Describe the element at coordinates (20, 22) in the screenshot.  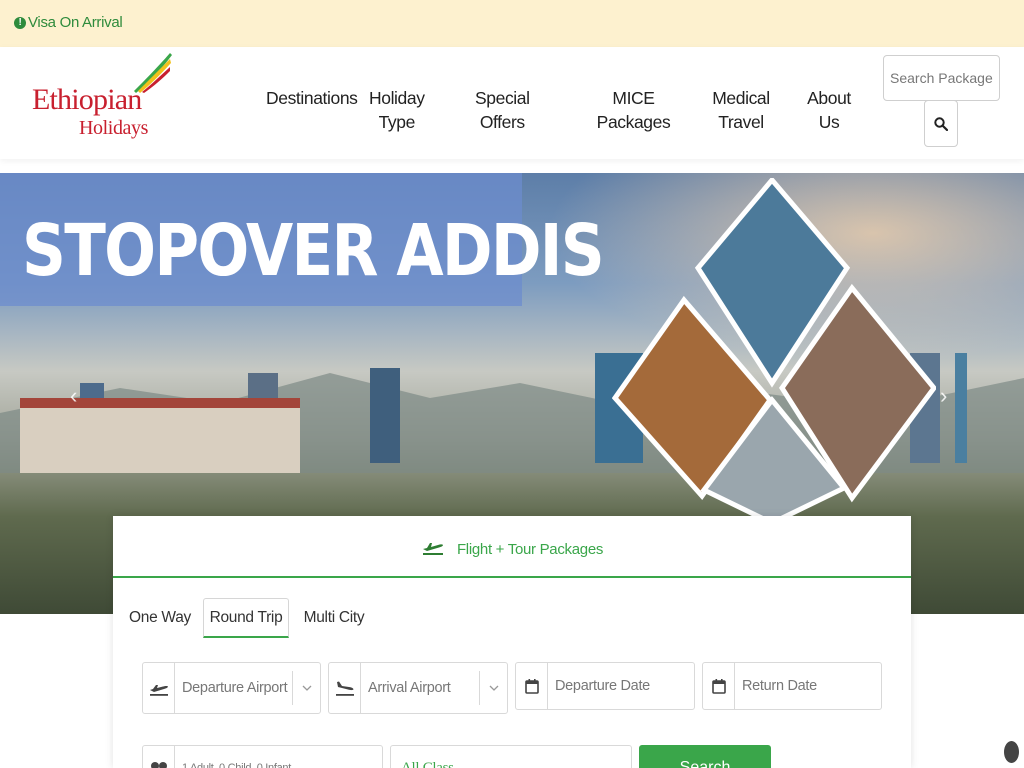
I see `info-circle-icon: !` at that location.